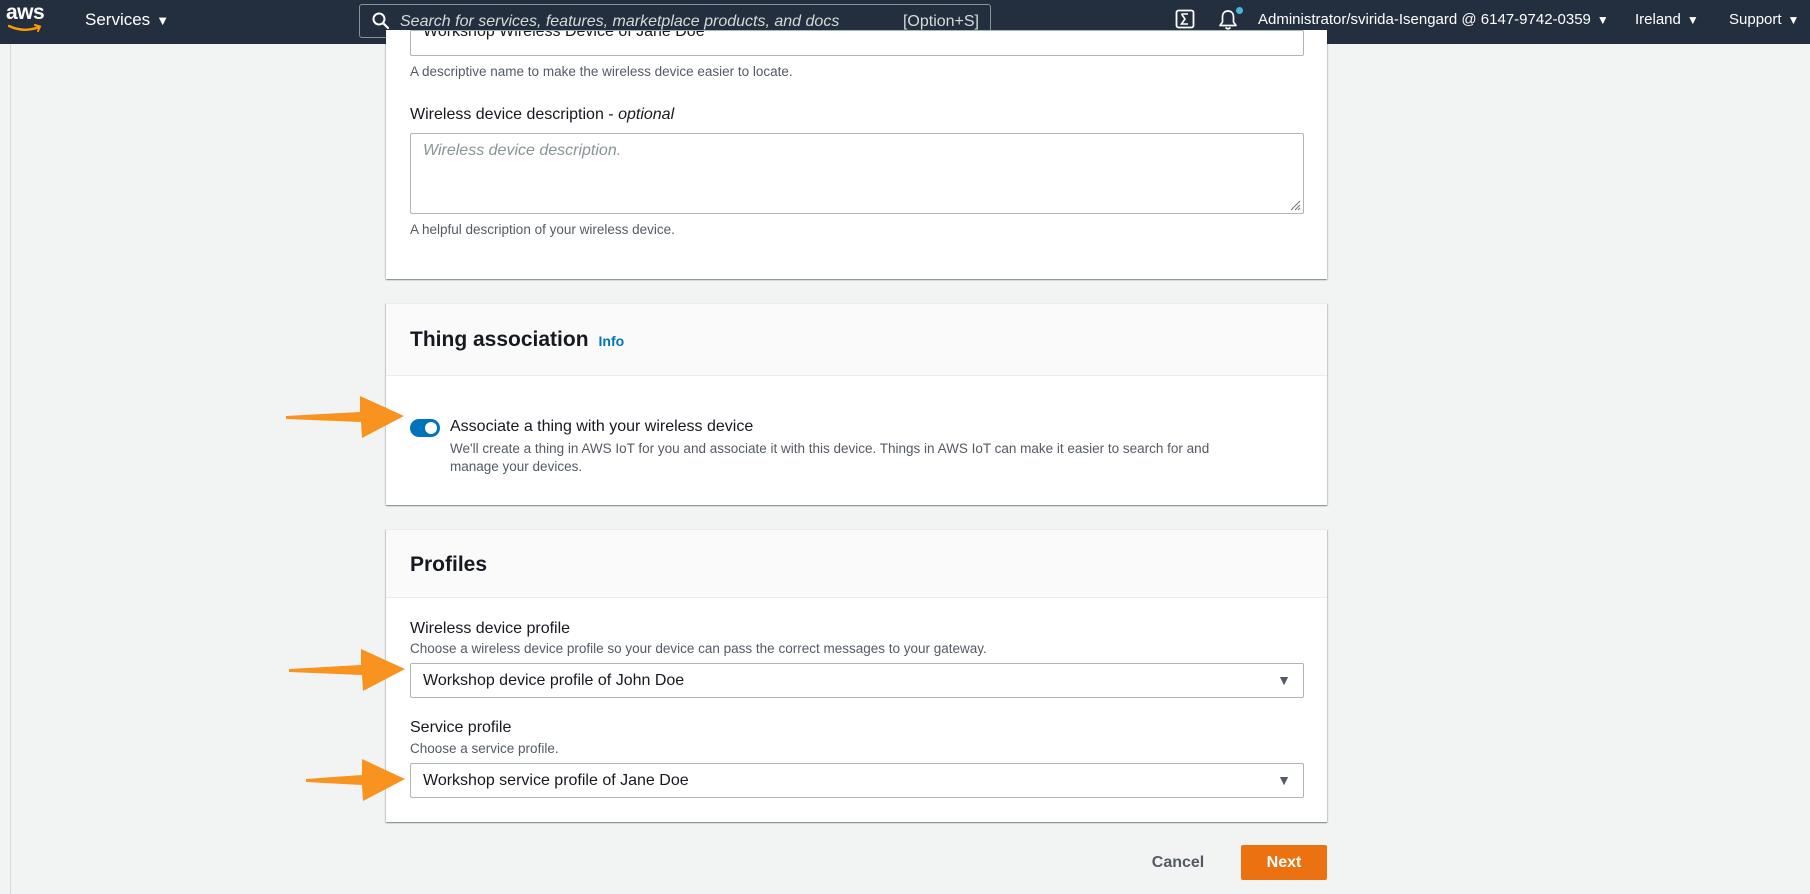 Image resolution: width=1810 pixels, height=894 pixels. What do you see at coordinates (857, 173) in the screenshot?
I see `wireless-device-description-textarea: Wireless device description.` at bounding box center [857, 173].